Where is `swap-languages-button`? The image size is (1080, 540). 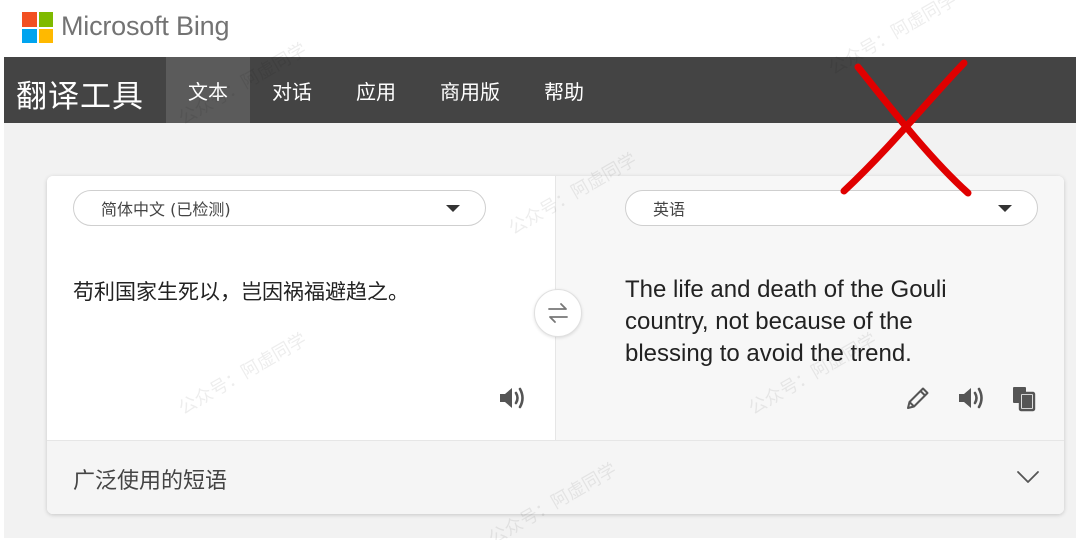
swap-languages-button is located at coordinates (558, 313).